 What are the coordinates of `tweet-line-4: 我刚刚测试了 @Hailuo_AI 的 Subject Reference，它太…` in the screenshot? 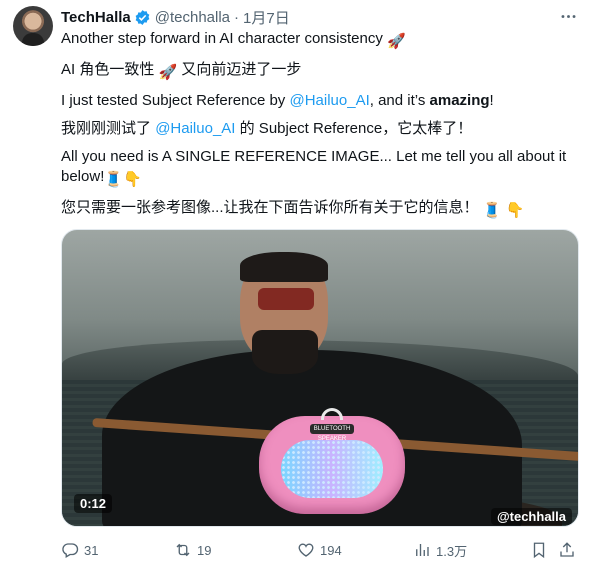 It's located at (321, 129).